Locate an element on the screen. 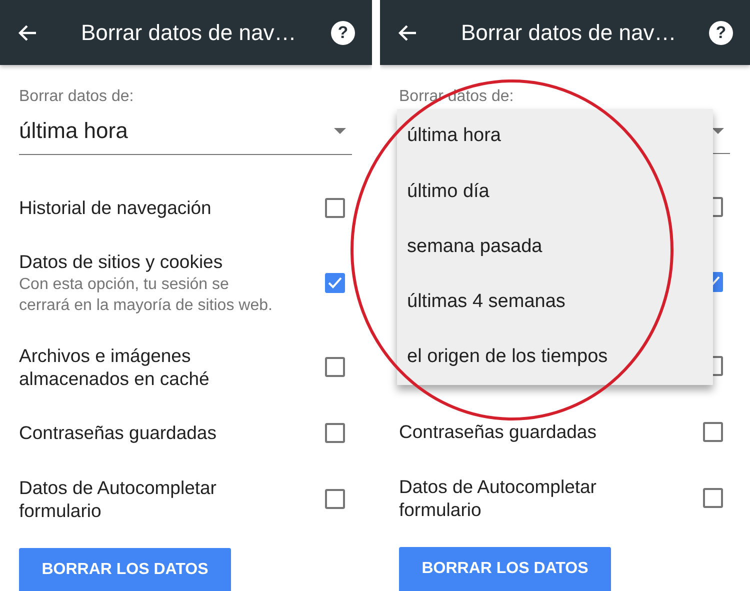 The image size is (750, 591). menu-item: últimas 4 semanas is located at coordinates (555, 302).